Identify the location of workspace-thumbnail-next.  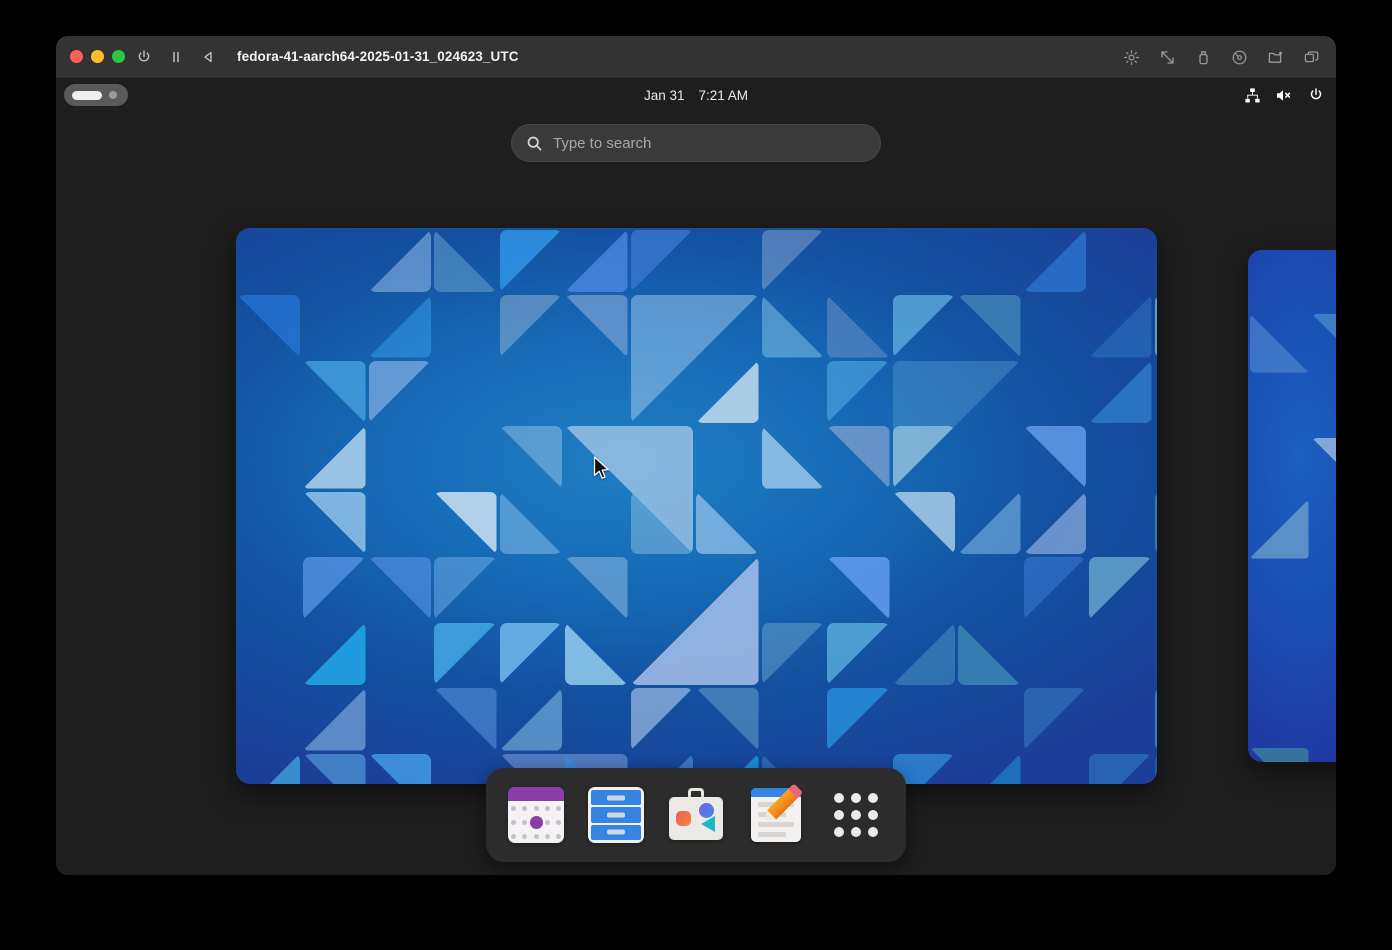
(1292, 506).